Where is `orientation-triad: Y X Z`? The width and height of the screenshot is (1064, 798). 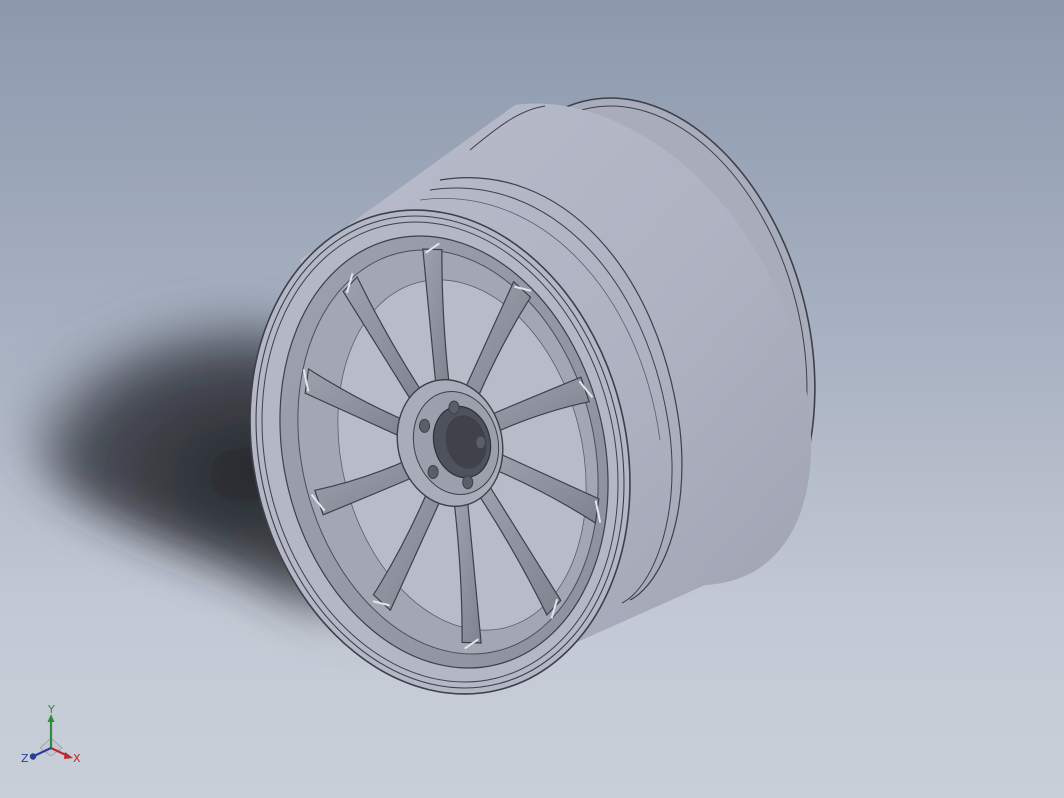 orientation-triad: Y X Z is located at coordinates (51, 734).